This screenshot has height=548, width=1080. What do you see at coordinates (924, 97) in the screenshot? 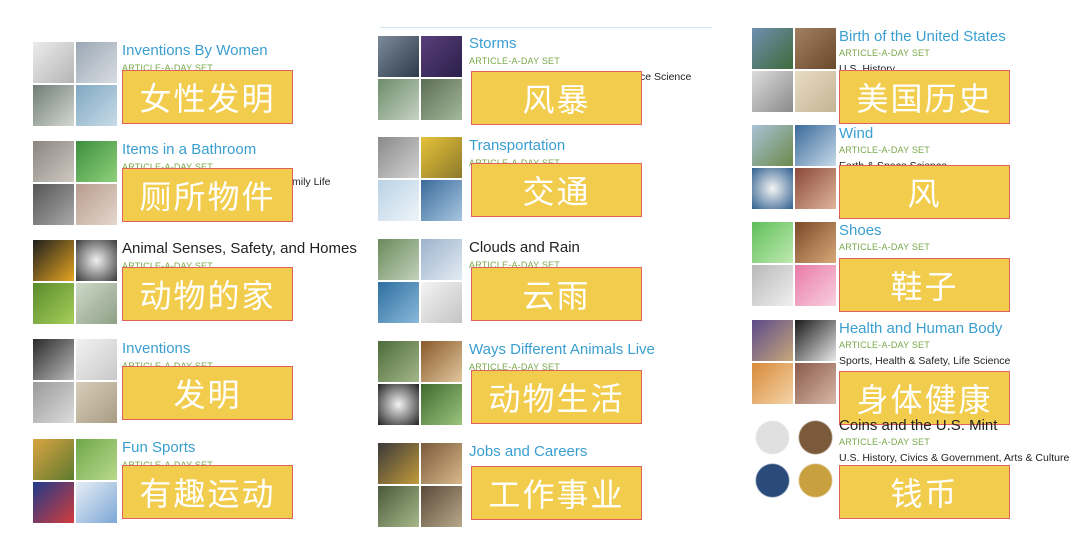
I see `chinese-label-overlay: 美国历史` at bounding box center [924, 97].